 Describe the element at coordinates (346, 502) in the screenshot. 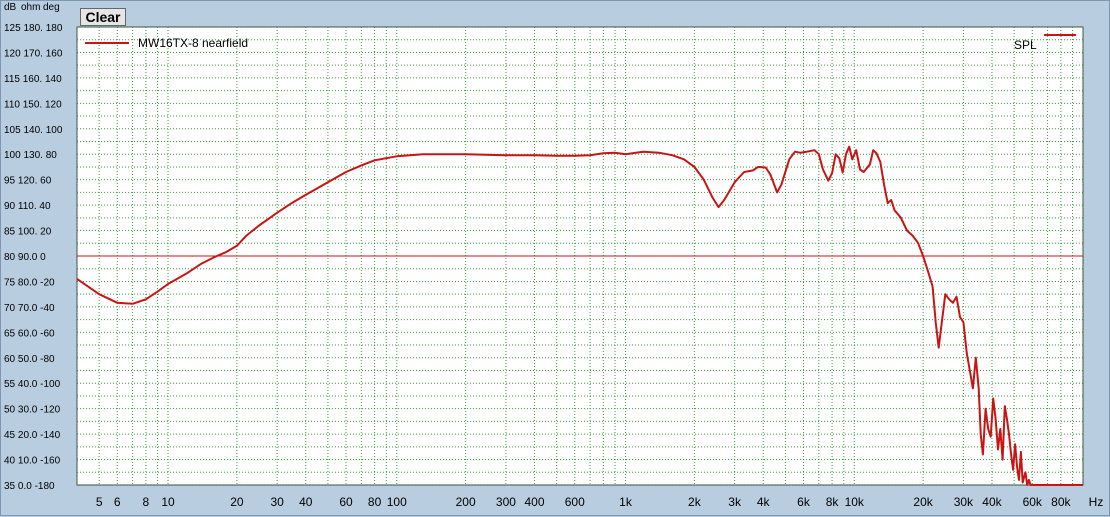

I see `x-tick-label: 60` at that location.